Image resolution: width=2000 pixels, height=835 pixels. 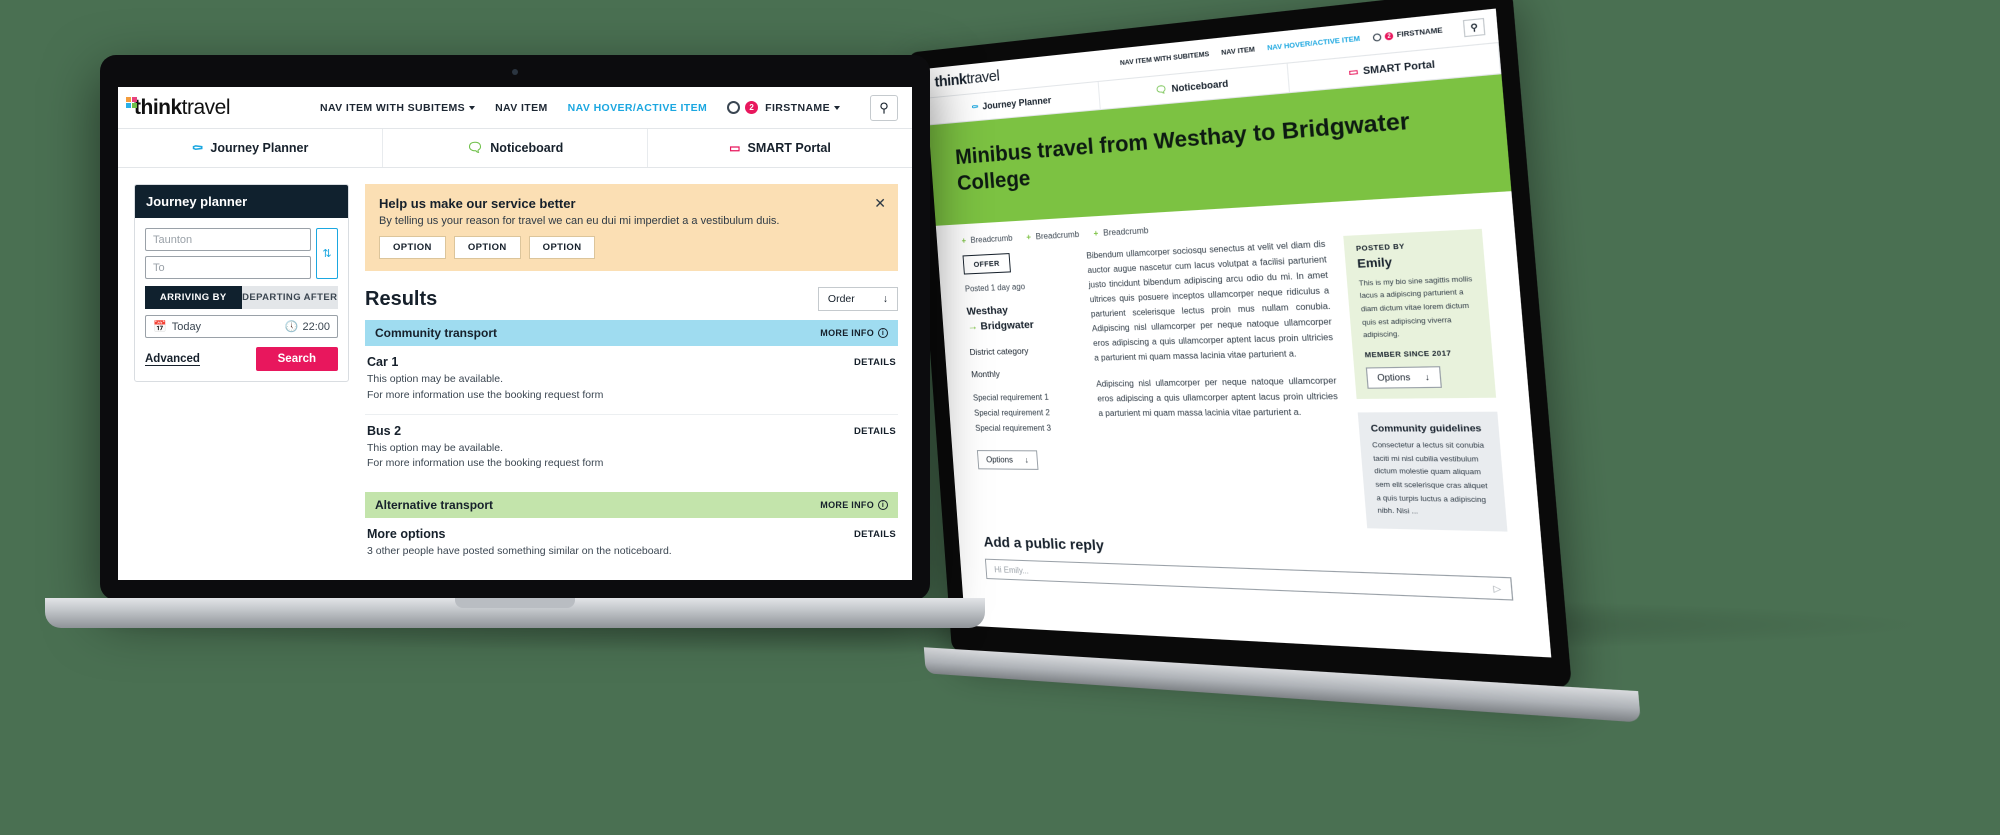 What do you see at coordinates (789, 148) in the screenshot?
I see `tab-label: SMART Portal` at bounding box center [789, 148].